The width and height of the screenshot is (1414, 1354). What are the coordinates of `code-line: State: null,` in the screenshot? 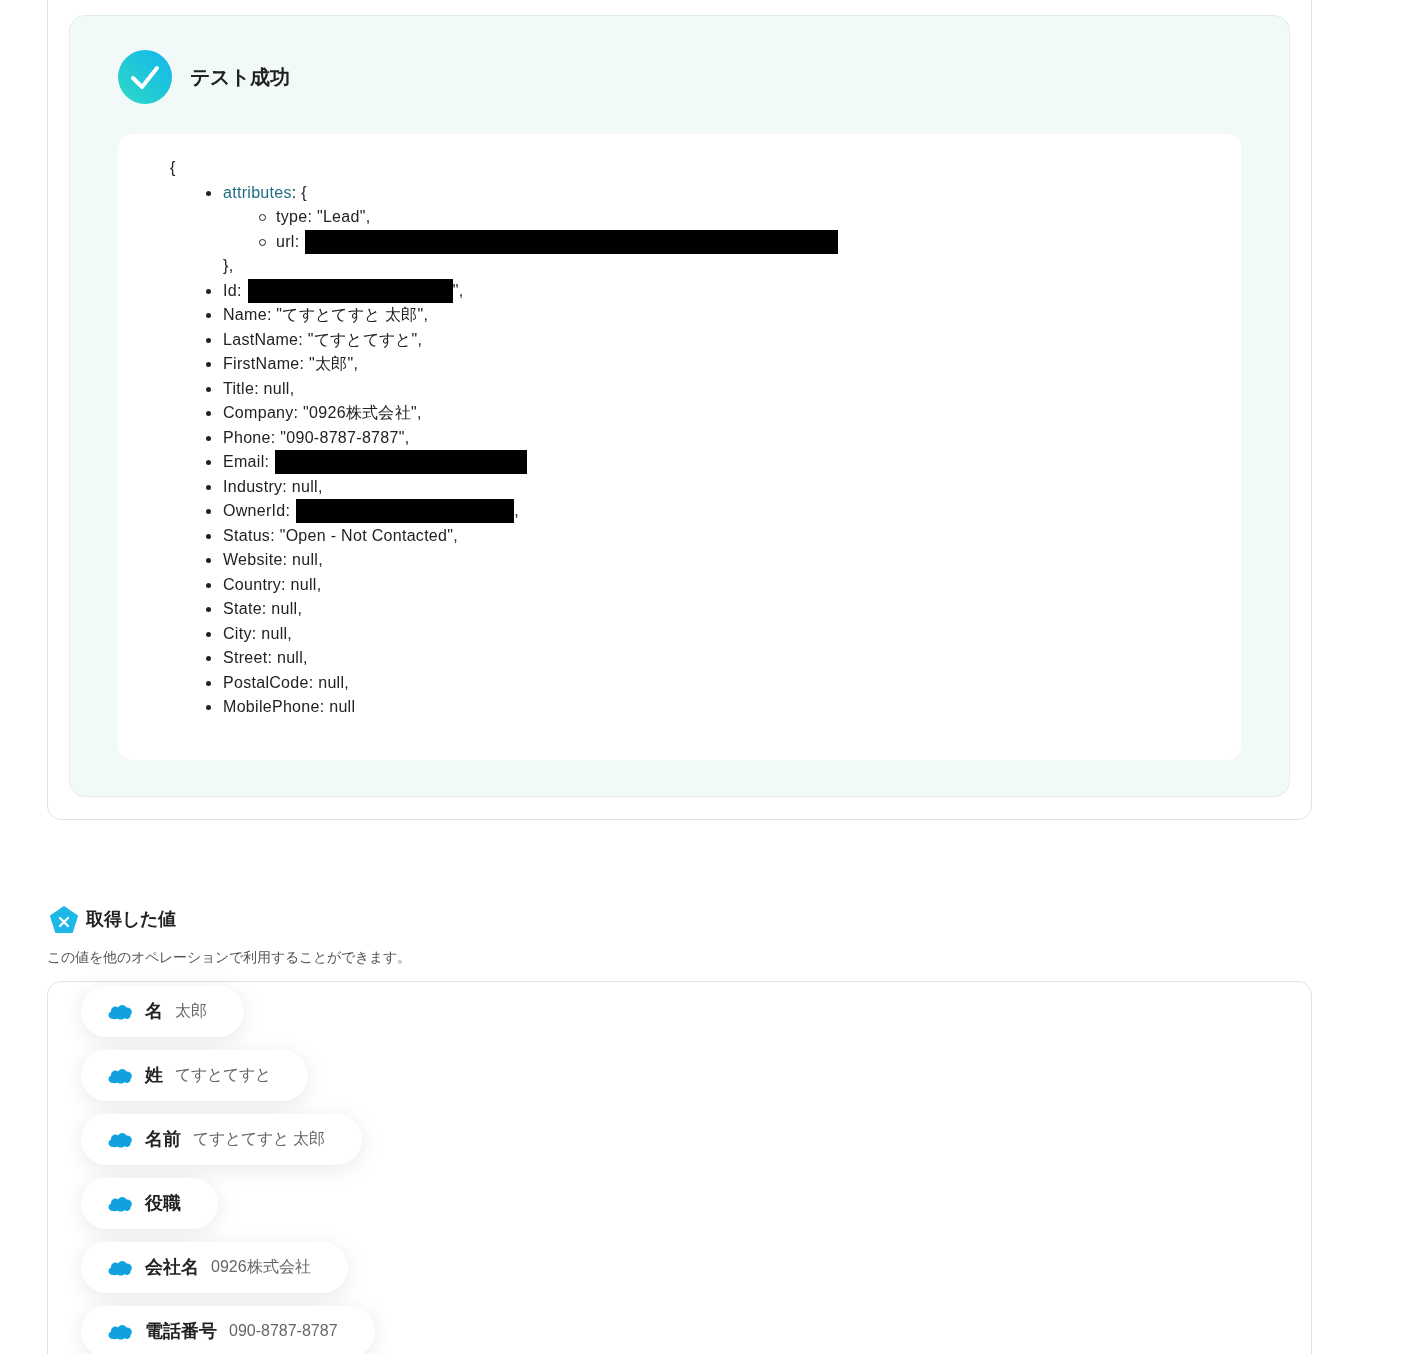 It's located at (263, 609).